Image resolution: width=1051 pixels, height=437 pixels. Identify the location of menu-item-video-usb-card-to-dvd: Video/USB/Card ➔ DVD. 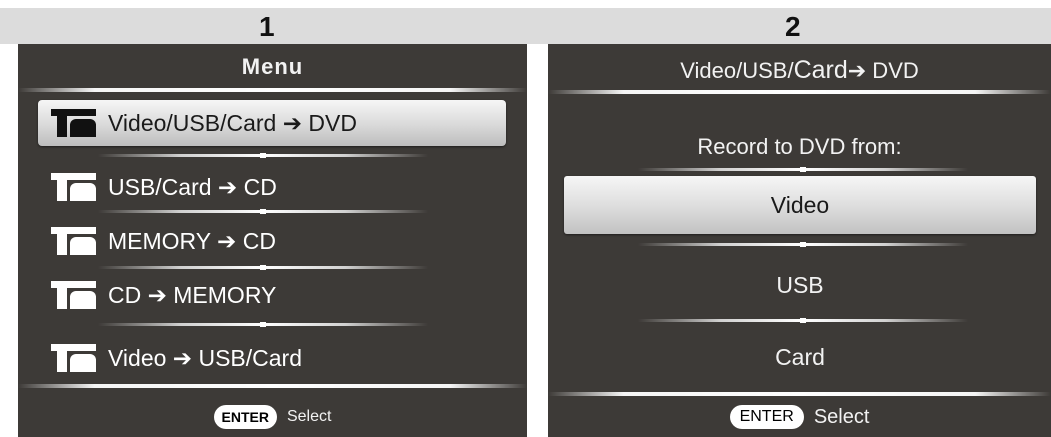
(272, 123).